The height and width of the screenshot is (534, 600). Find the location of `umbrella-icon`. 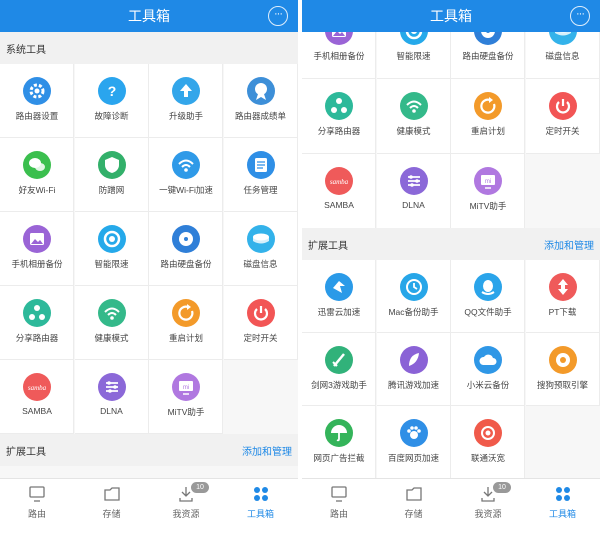

umbrella-icon is located at coordinates (339, 433).